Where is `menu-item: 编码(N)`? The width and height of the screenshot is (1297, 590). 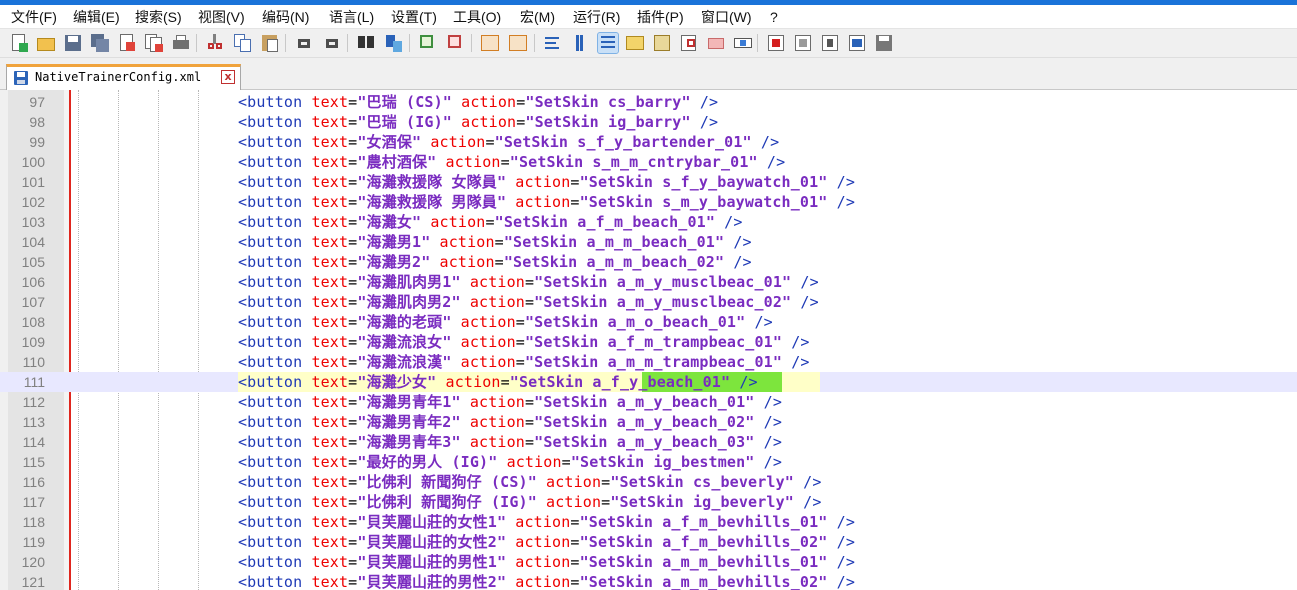
menu-item: 编码(N) is located at coordinates (285, 17).